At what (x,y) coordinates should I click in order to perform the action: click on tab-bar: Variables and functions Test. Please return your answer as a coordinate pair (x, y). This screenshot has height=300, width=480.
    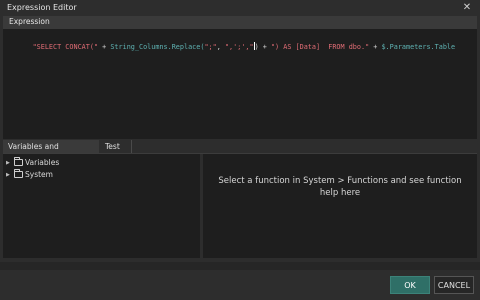
    Looking at the image, I should click on (240, 152).